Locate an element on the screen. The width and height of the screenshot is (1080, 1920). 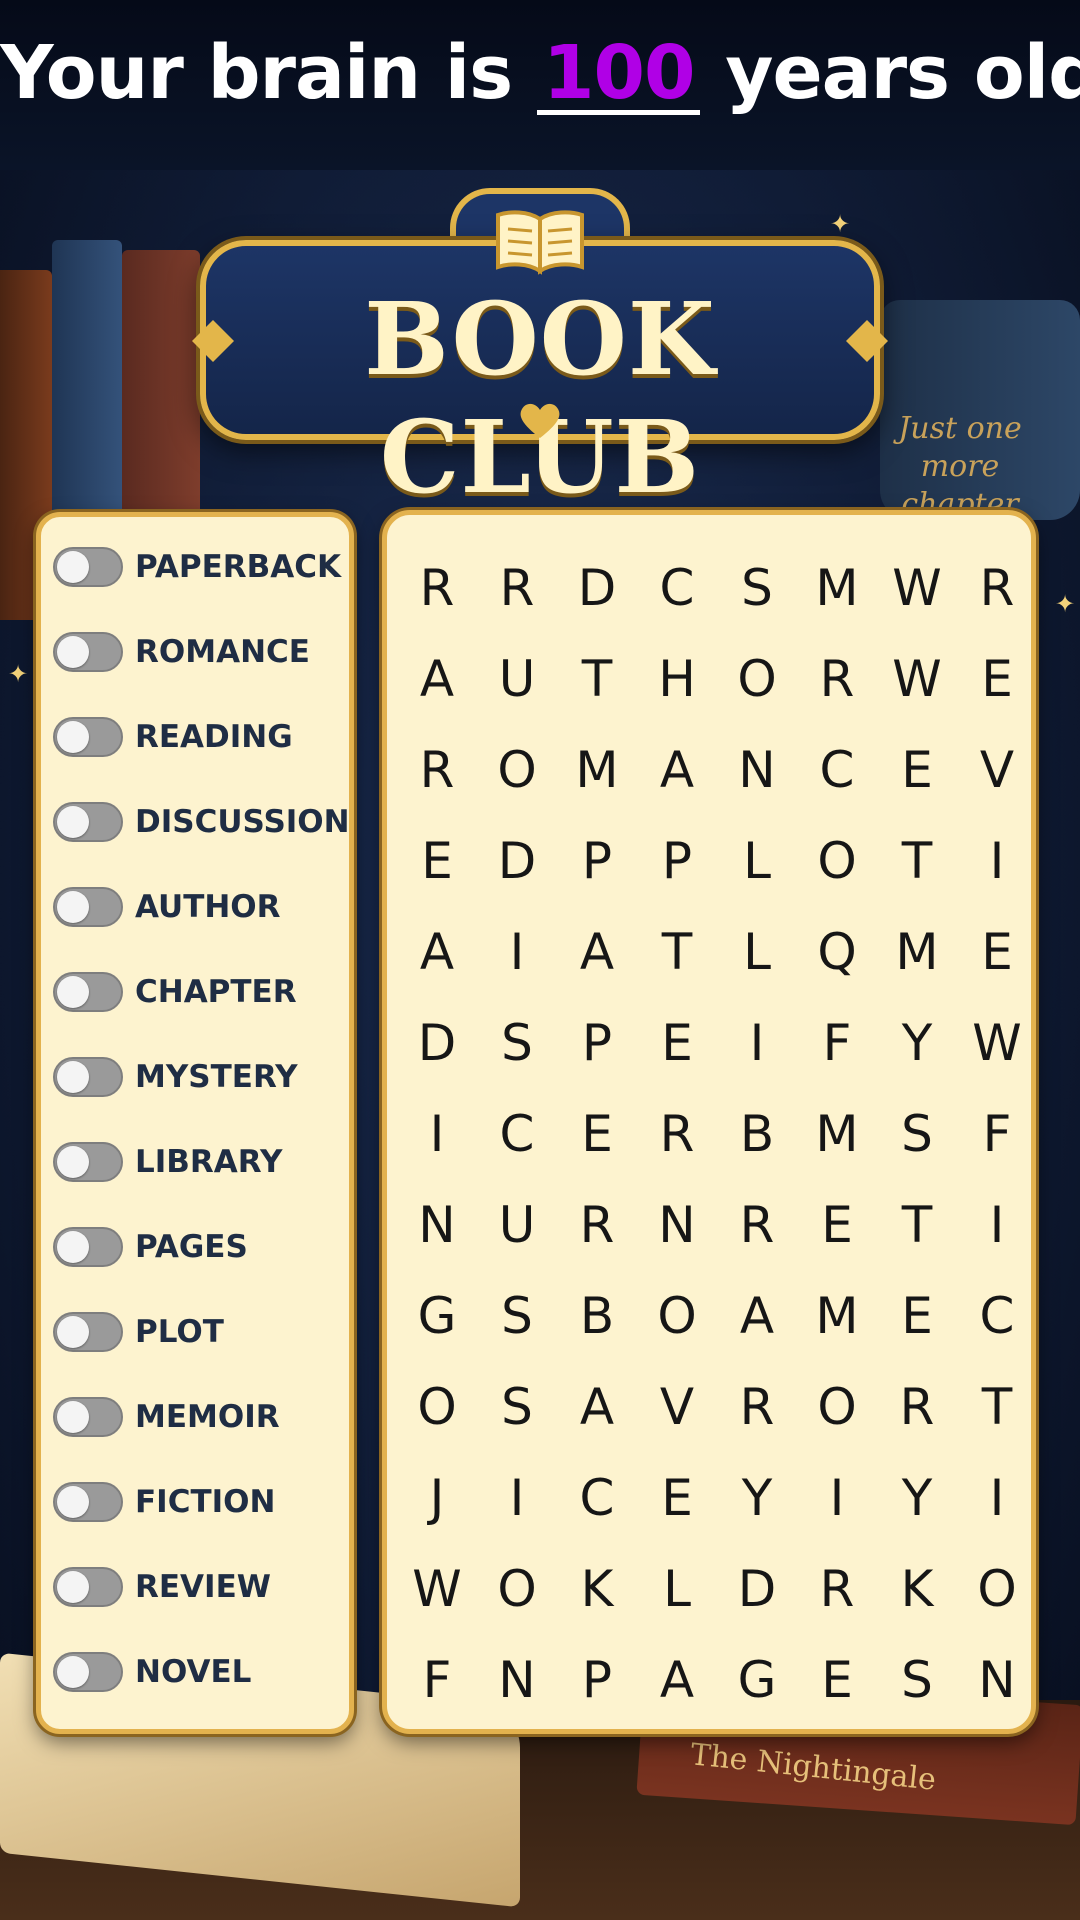
word-list-item: NOVEL is located at coordinates (152, 1672).